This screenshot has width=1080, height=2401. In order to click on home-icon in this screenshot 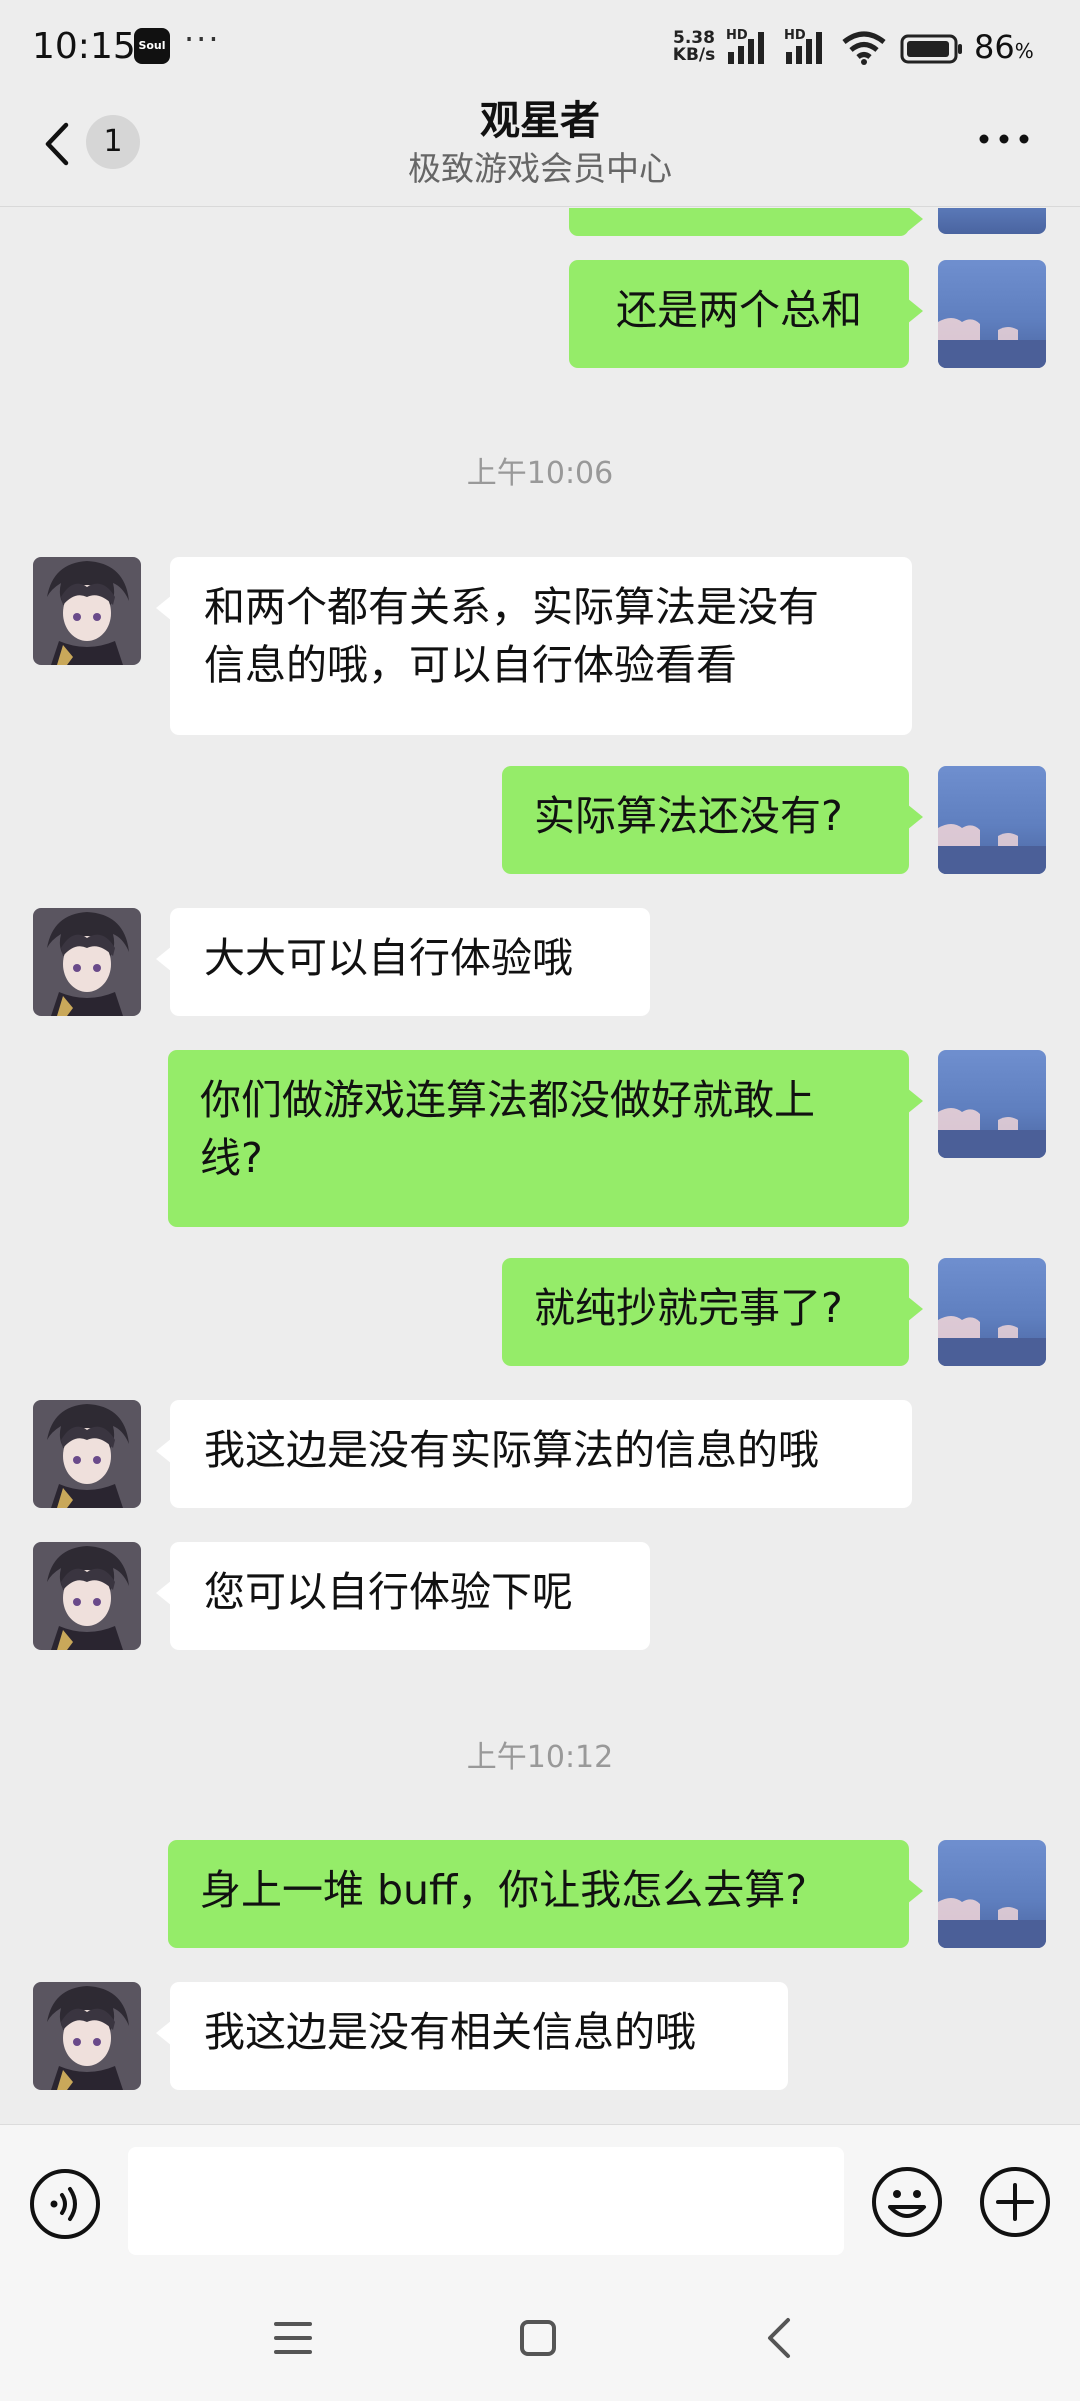, I will do `click(538, 2338)`.